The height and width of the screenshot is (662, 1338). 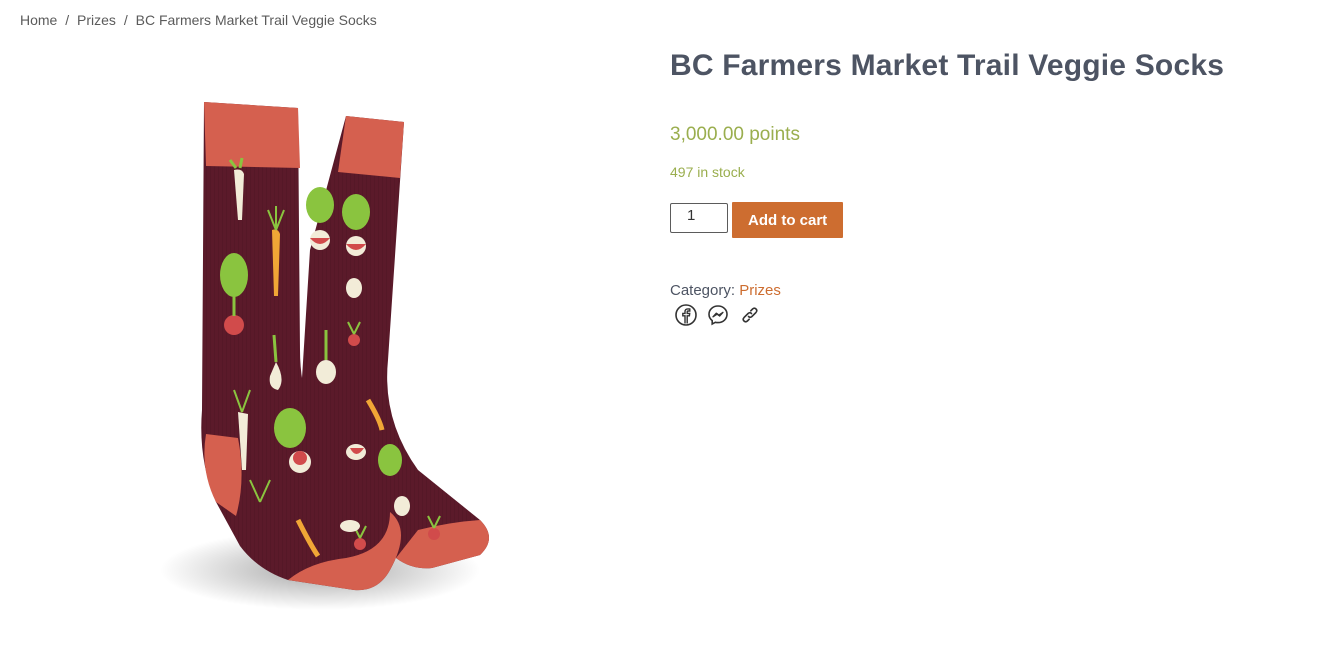 I want to click on breadcrumb-home-link: Home, so click(x=38, y=20).